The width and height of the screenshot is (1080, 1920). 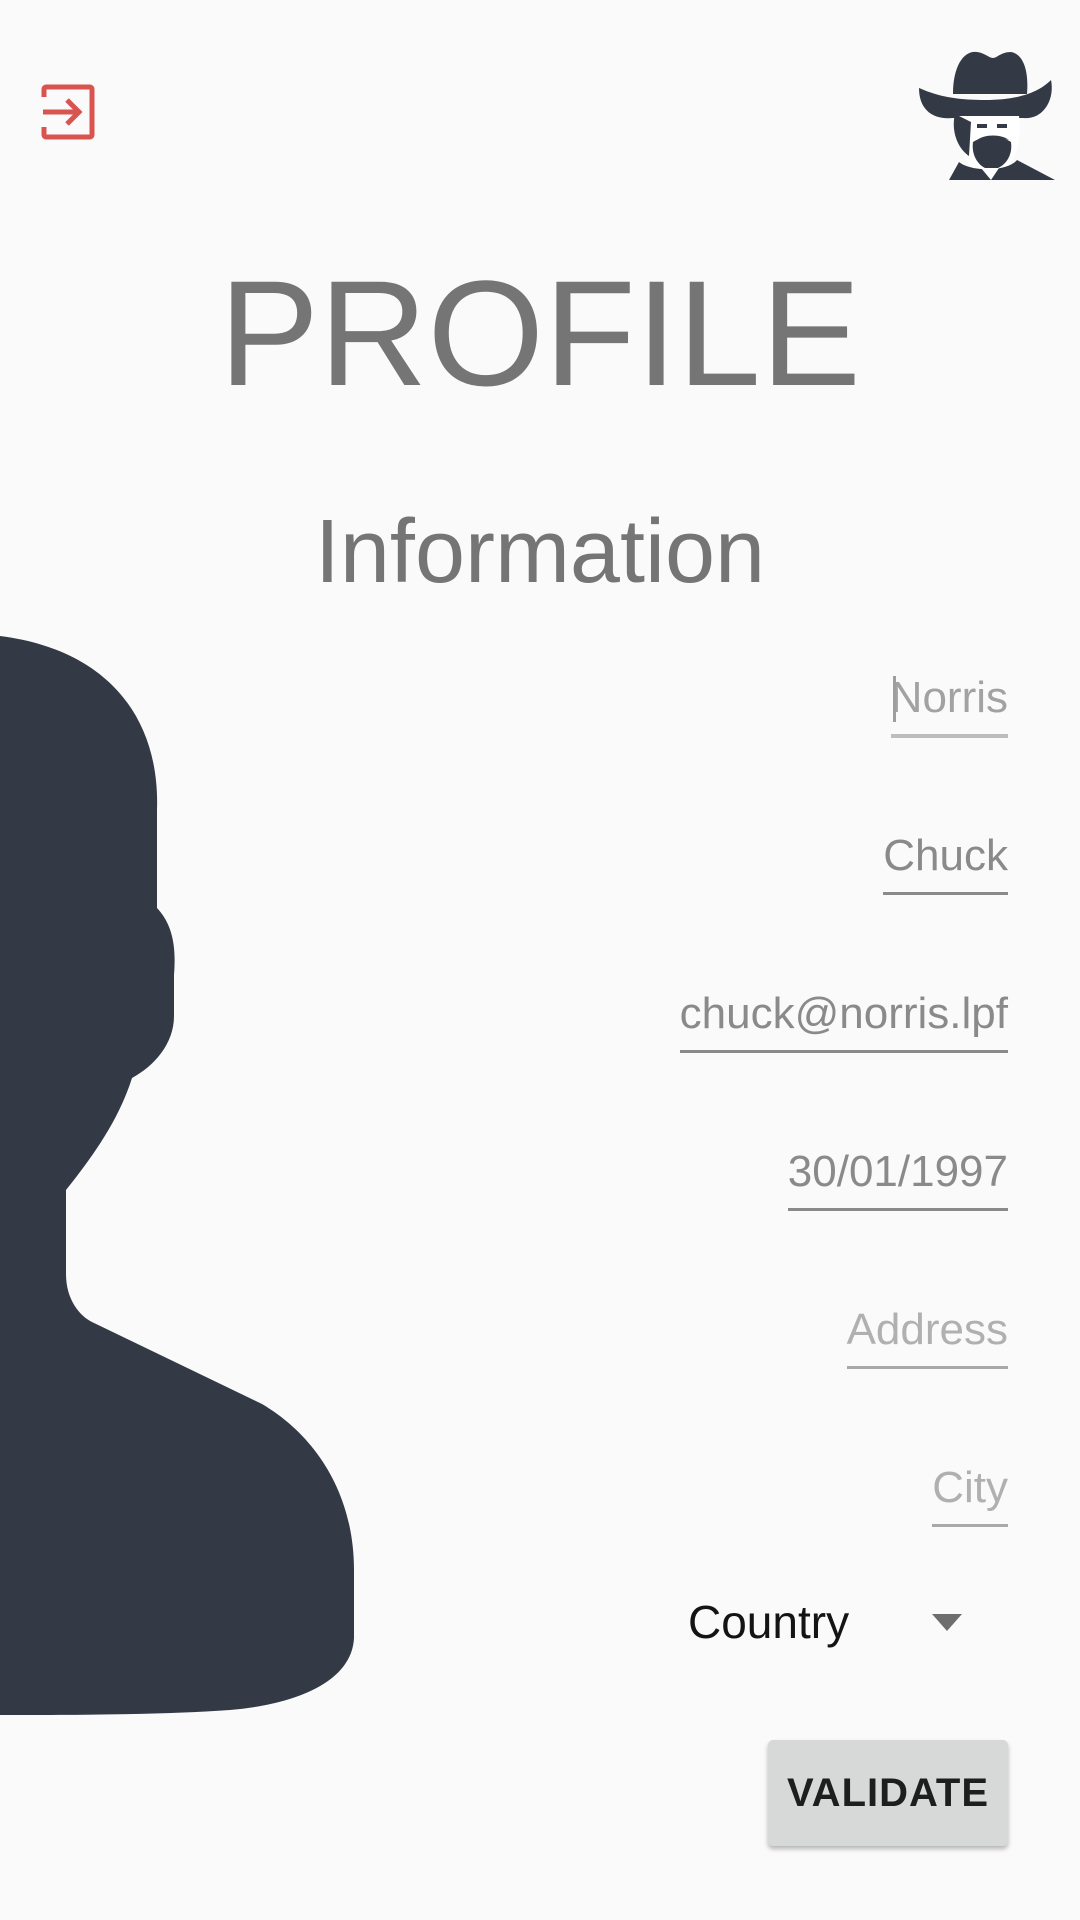 I want to click on city-placeholder: City, so click(x=970, y=1487).